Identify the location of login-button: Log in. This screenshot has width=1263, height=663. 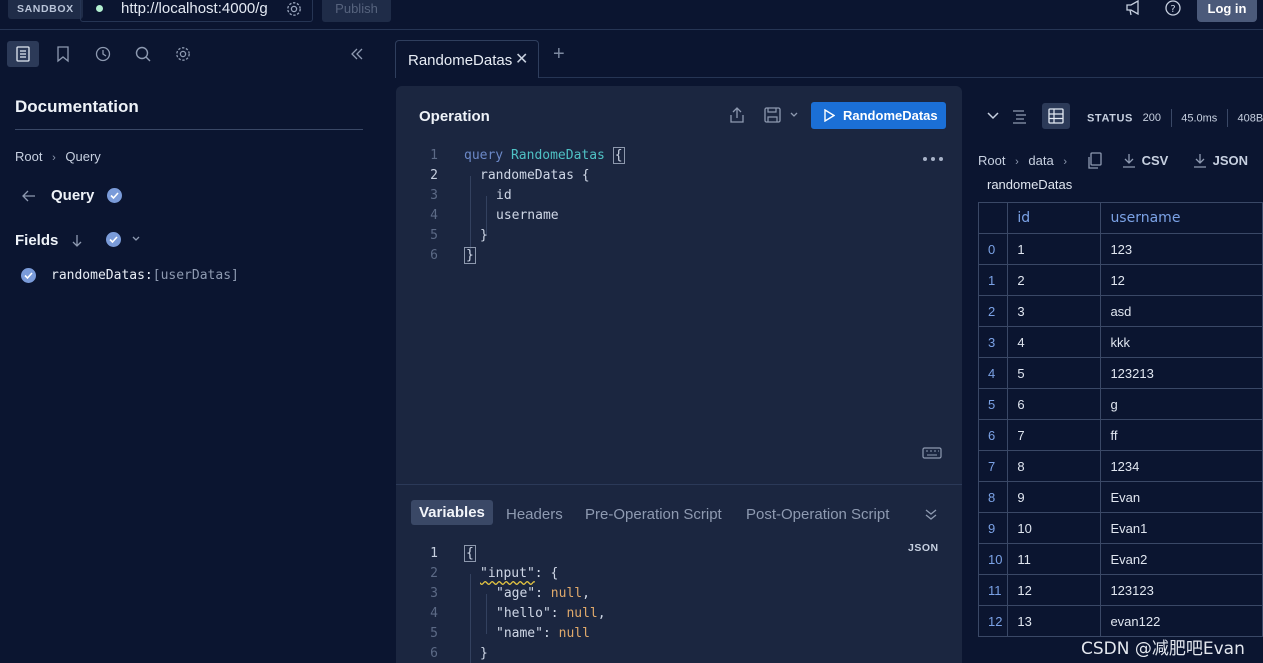
(1227, 11).